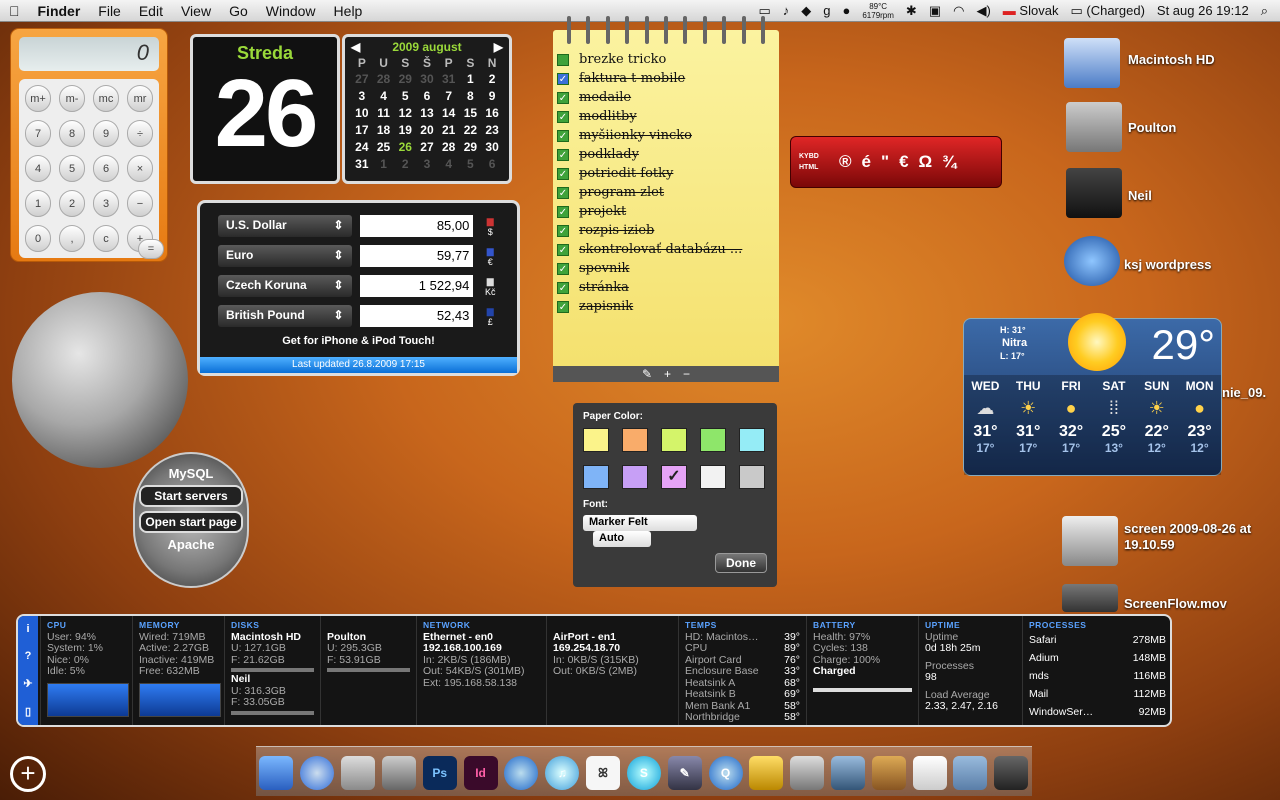  Describe the element at coordinates (38, 238) in the screenshot. I see `key-0: 0` at that location.